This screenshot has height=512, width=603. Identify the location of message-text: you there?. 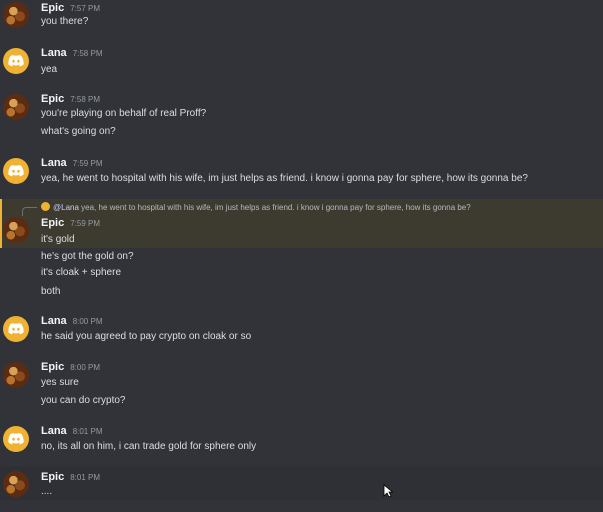
(65, 21).